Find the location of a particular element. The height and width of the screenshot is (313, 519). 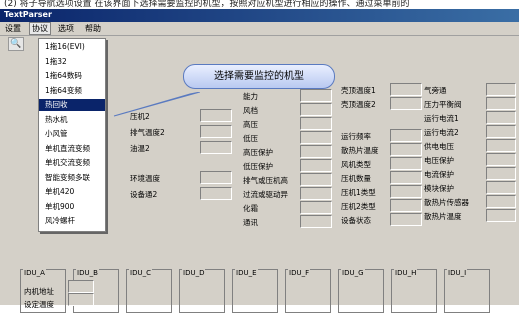

field-label: 运行电流2 is located at coordinates (441, 132).